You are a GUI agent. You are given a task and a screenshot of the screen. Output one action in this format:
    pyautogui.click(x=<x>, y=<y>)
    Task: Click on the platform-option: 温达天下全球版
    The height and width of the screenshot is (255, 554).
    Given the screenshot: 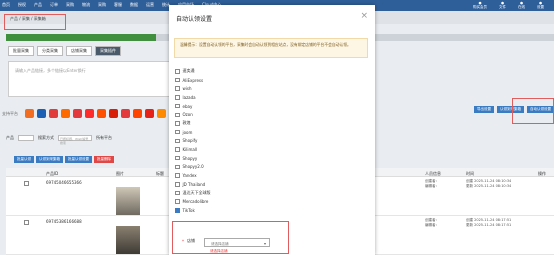 What is the action you would take?
    pyautogui.click(x=193, y=193)
    